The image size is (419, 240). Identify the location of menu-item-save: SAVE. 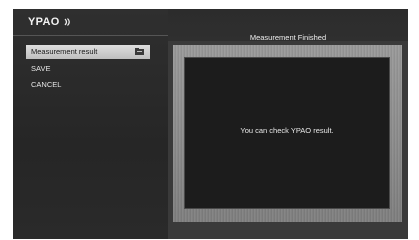
(88, 69).